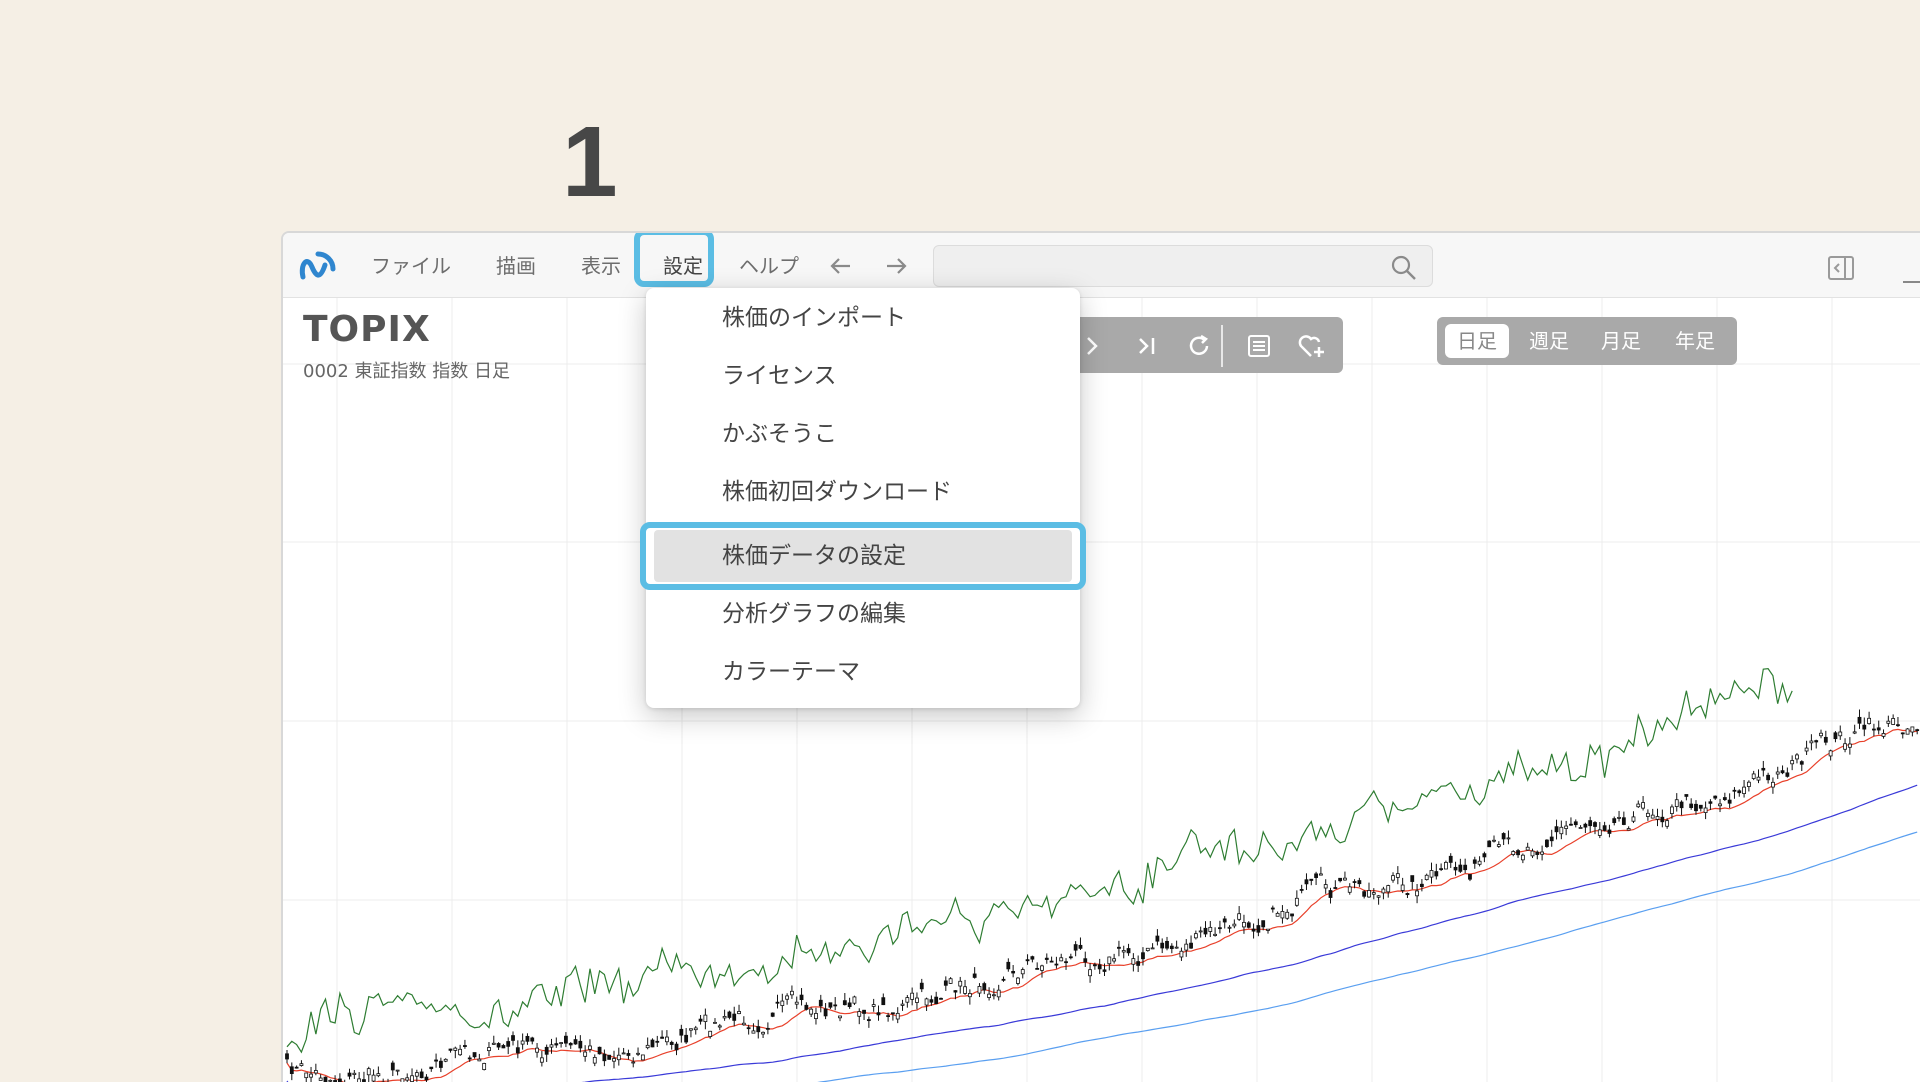  I want to click on menu-item-license: ライセンス, so click(863, 376).